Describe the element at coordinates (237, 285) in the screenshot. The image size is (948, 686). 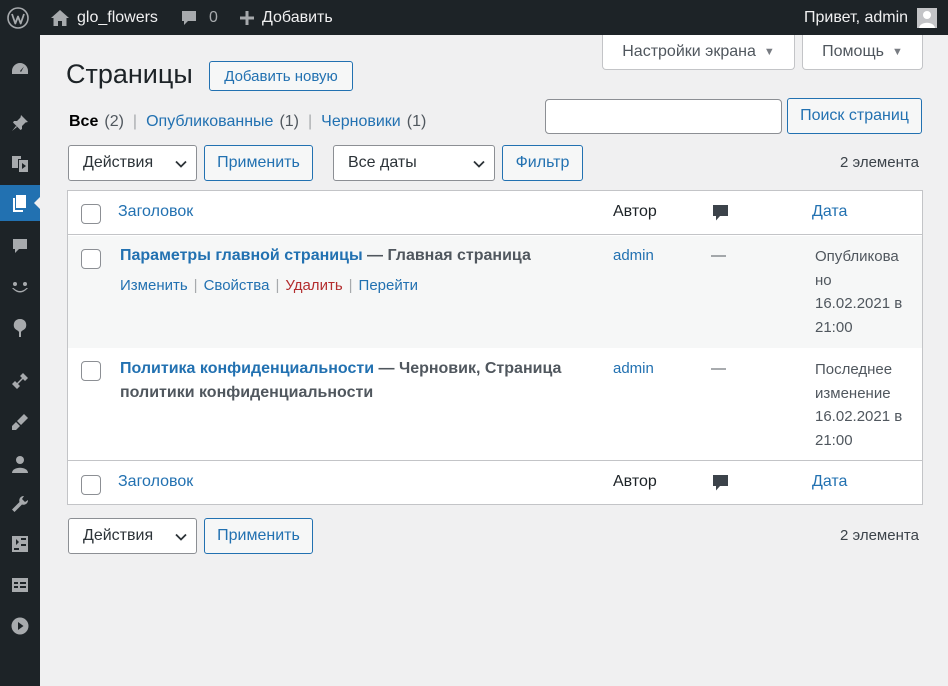
I see `quick-edit-link: Свойства` at that location.